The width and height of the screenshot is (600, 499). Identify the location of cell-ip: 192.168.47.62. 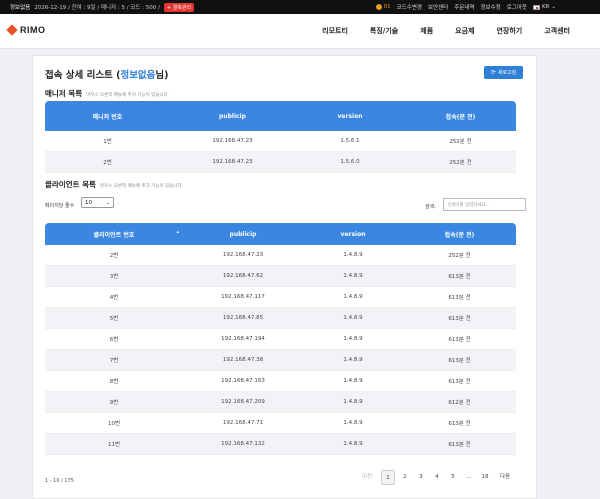
(243, 276).